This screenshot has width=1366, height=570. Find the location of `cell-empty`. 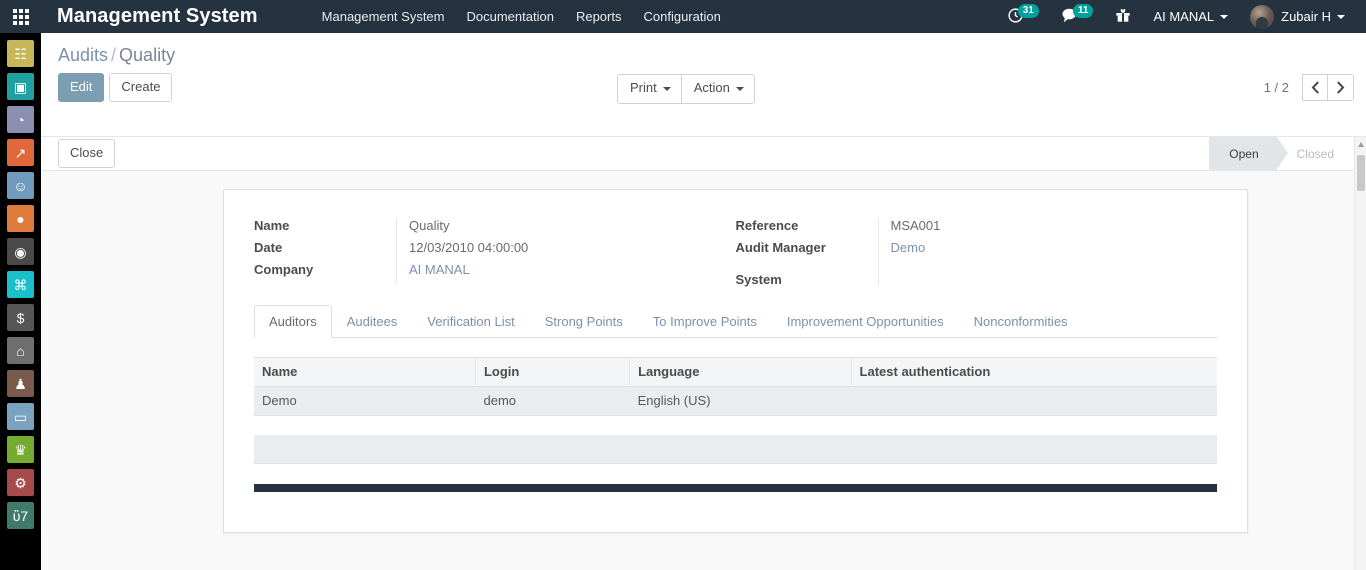

cell-empty is located at coordinates (735, 449).